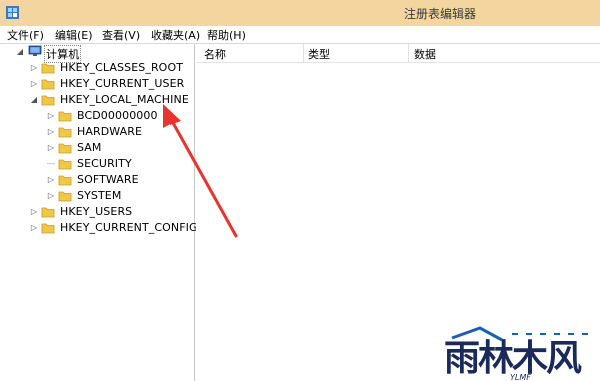  What do you see at coordinates (48, 100) in the screenshot?
I see `folder-open-icon` at bounding box center [48, 100].